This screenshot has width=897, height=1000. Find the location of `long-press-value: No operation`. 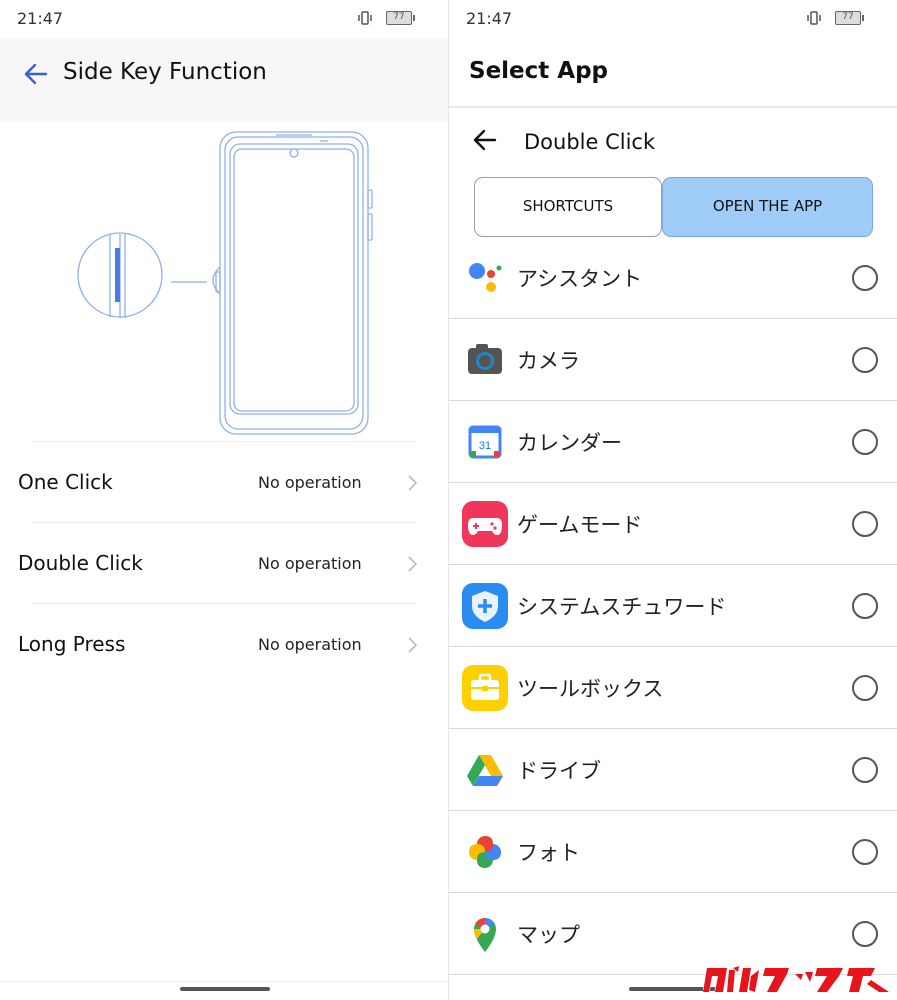

long-press-value: No operation is located at coordinates (310, 644).